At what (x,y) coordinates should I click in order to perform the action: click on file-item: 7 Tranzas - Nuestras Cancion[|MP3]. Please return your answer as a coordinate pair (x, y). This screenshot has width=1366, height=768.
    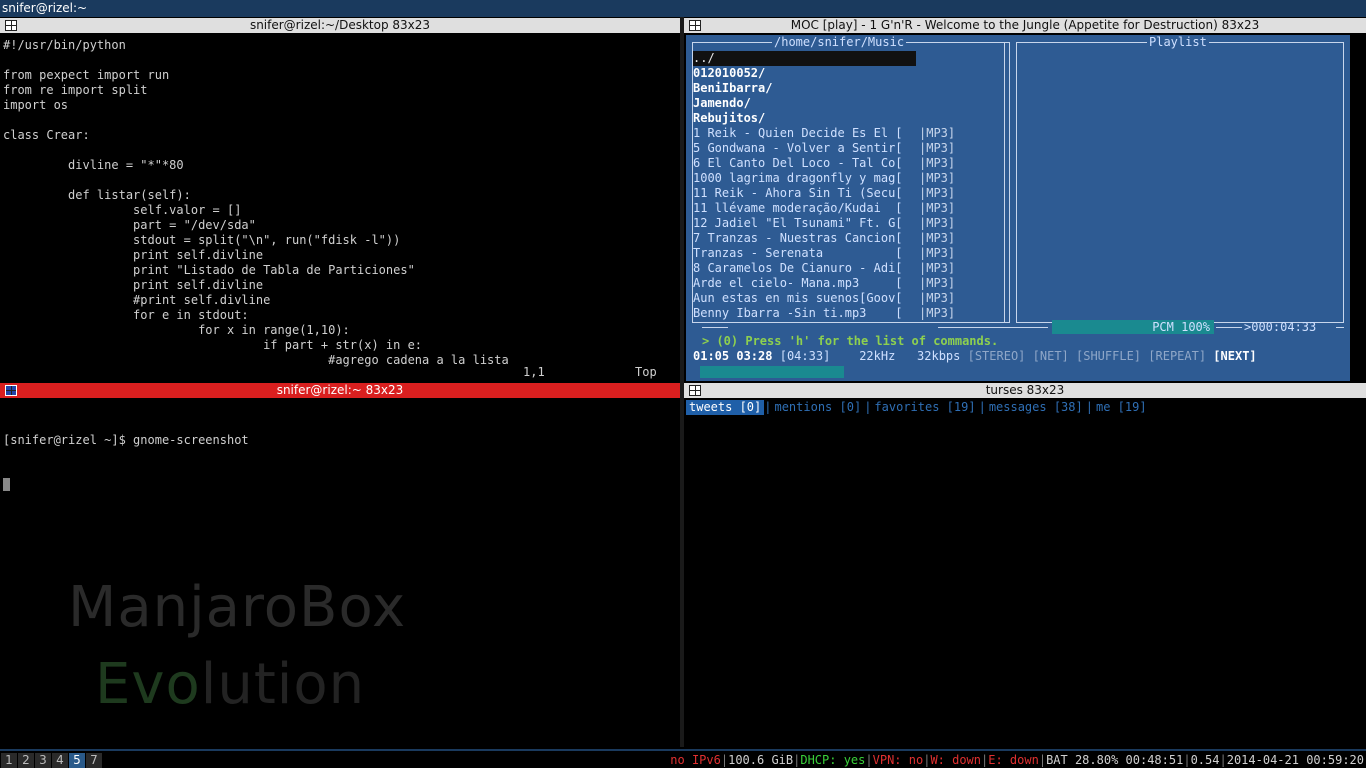
    Looking at the image, I should click on (848, 238).